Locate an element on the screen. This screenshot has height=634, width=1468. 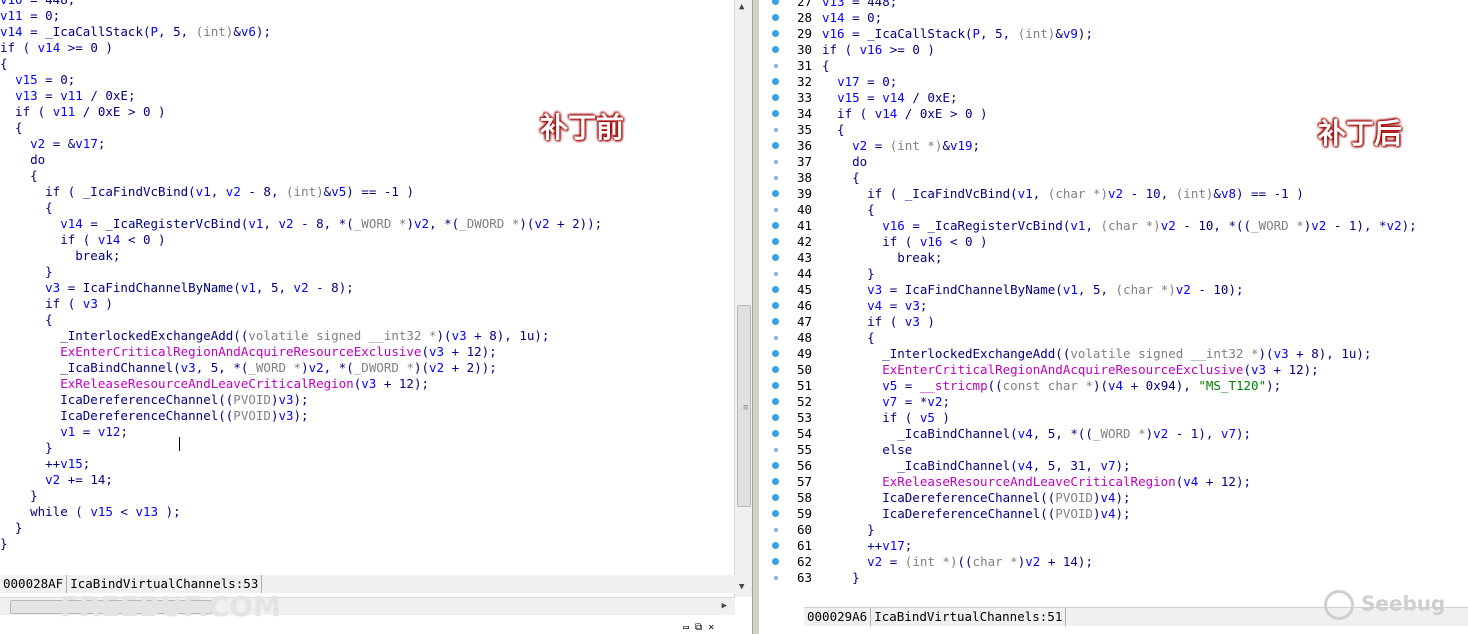
code-line: v14 = 0; is located at coordinates (1119, 18).